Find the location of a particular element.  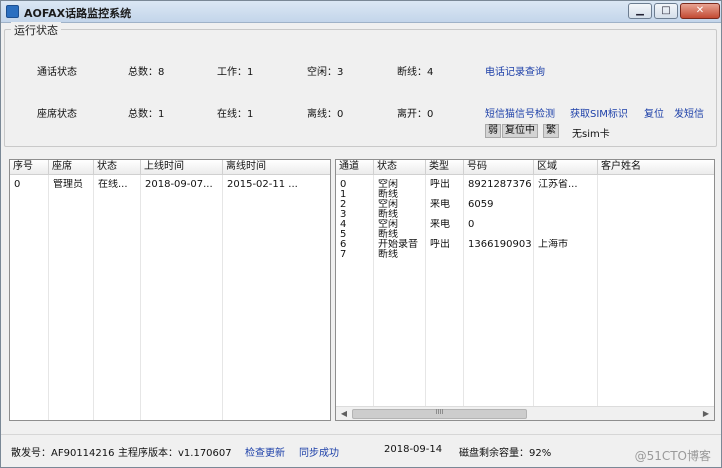

watermark: @51CTO博客 is located at coordinates (672, 456).